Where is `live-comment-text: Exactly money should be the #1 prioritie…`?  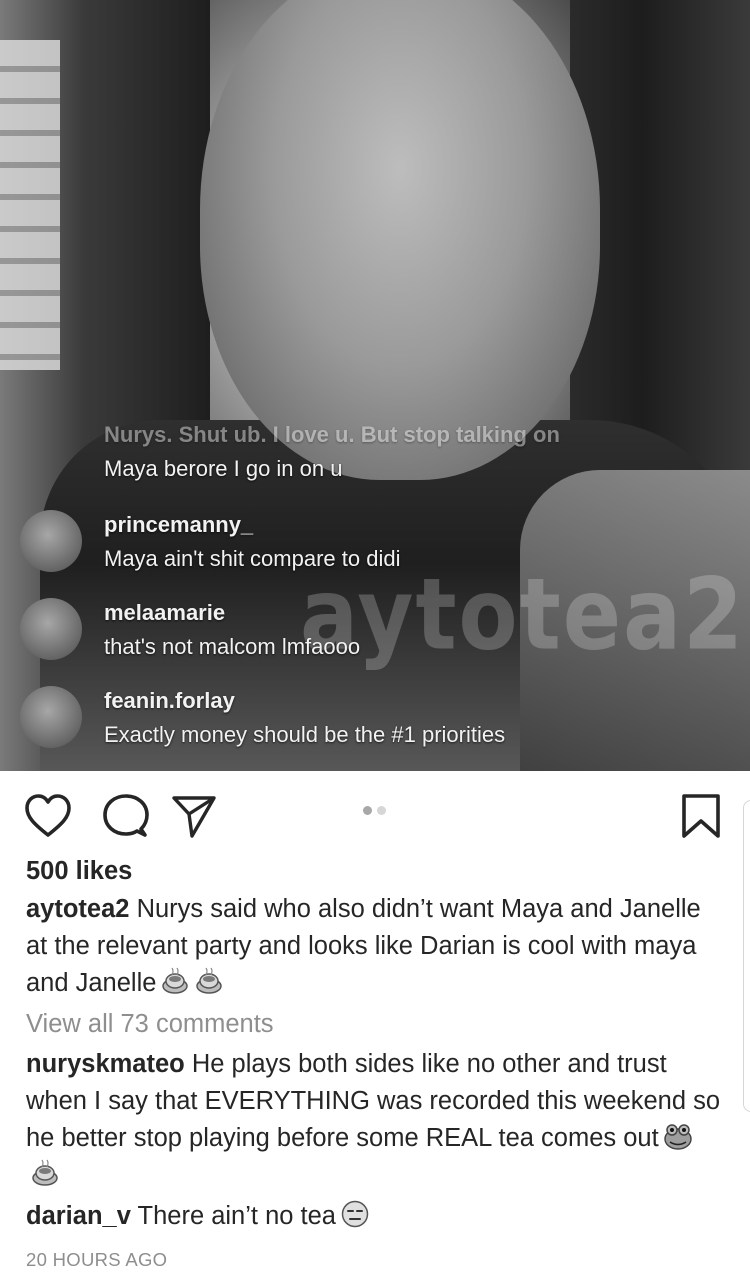 live-comment-text: Exactly money should be the #1 prioritie… is located at coordinates (305, 734).